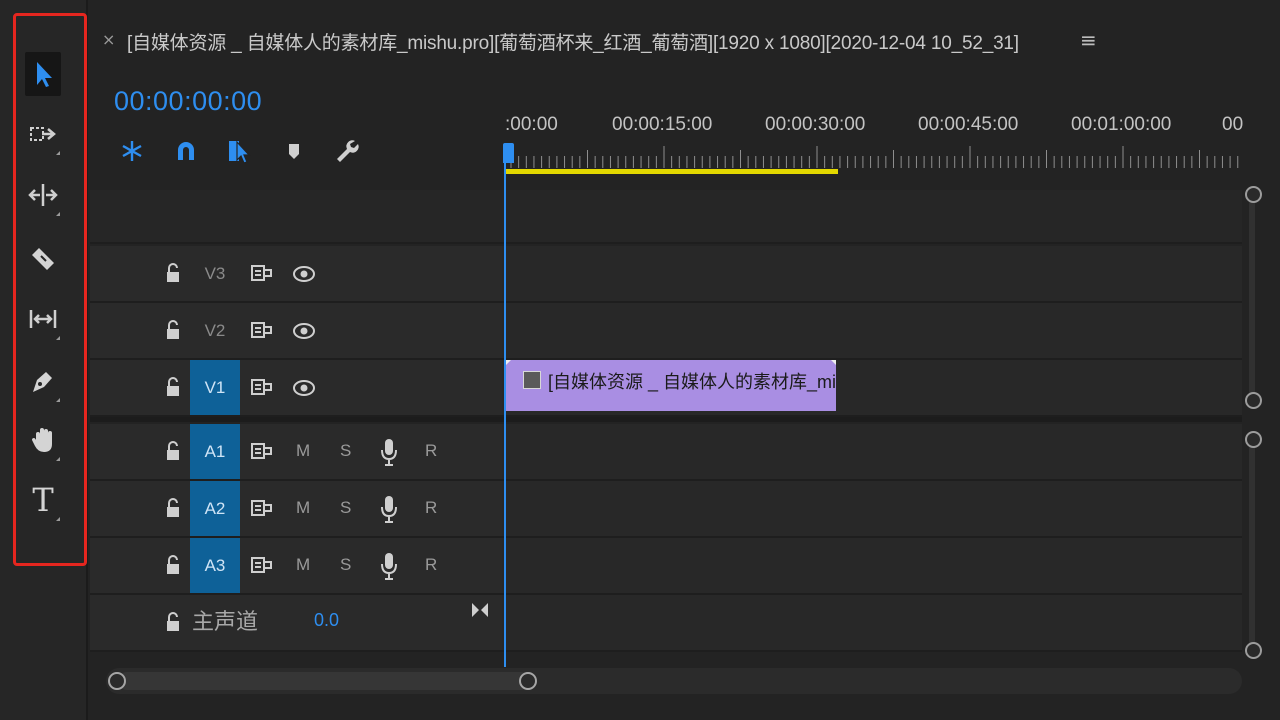  I want to click on track-row-a3: A3 M S R, so click(666, 566).